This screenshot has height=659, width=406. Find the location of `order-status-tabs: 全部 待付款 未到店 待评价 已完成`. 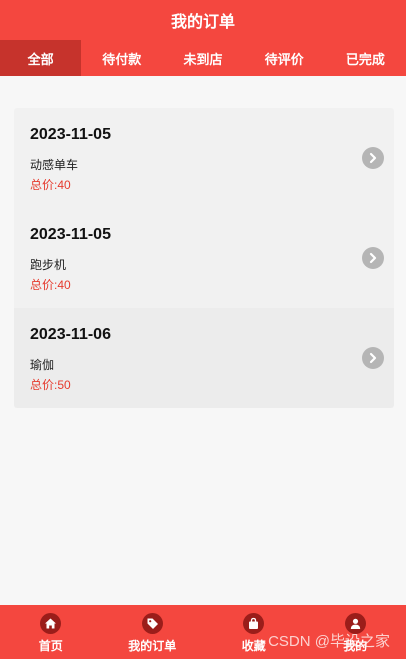

order-status-tabs: 全部 待付款 未到店 待评价 已完成 is located at coordinates (203, 58).